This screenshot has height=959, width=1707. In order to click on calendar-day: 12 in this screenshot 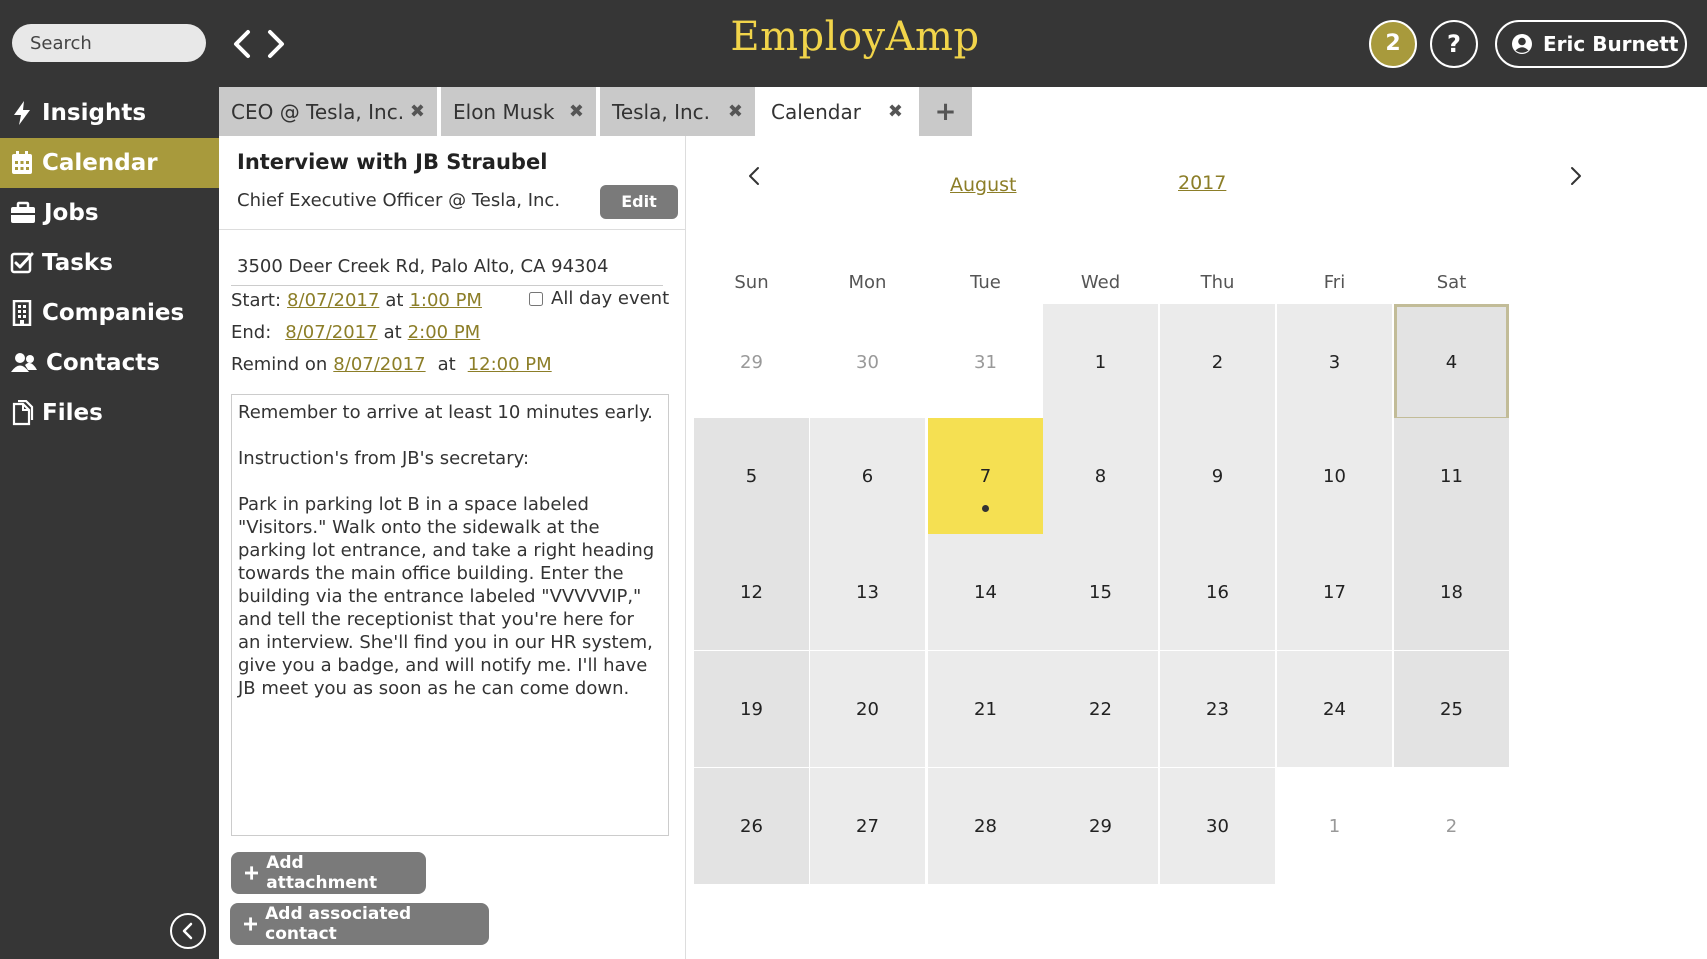, I will do `click(751, 592)`.